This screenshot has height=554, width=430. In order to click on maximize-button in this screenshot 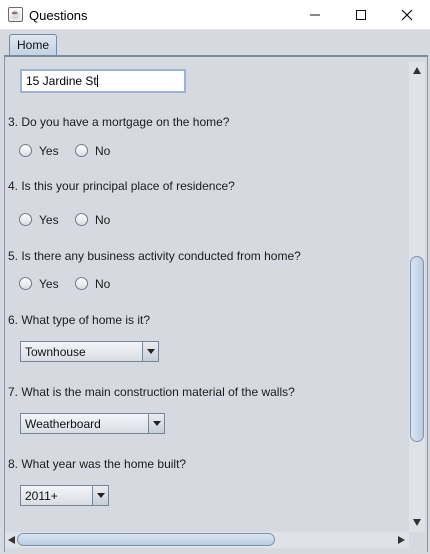, I will do `click(361, 15)`.